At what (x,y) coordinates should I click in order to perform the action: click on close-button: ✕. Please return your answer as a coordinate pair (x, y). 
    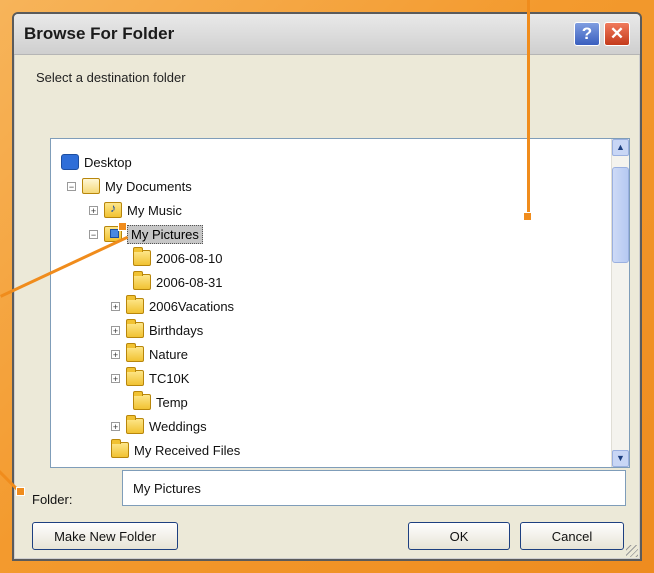
    Looking at the image, I should click on (617, 34).